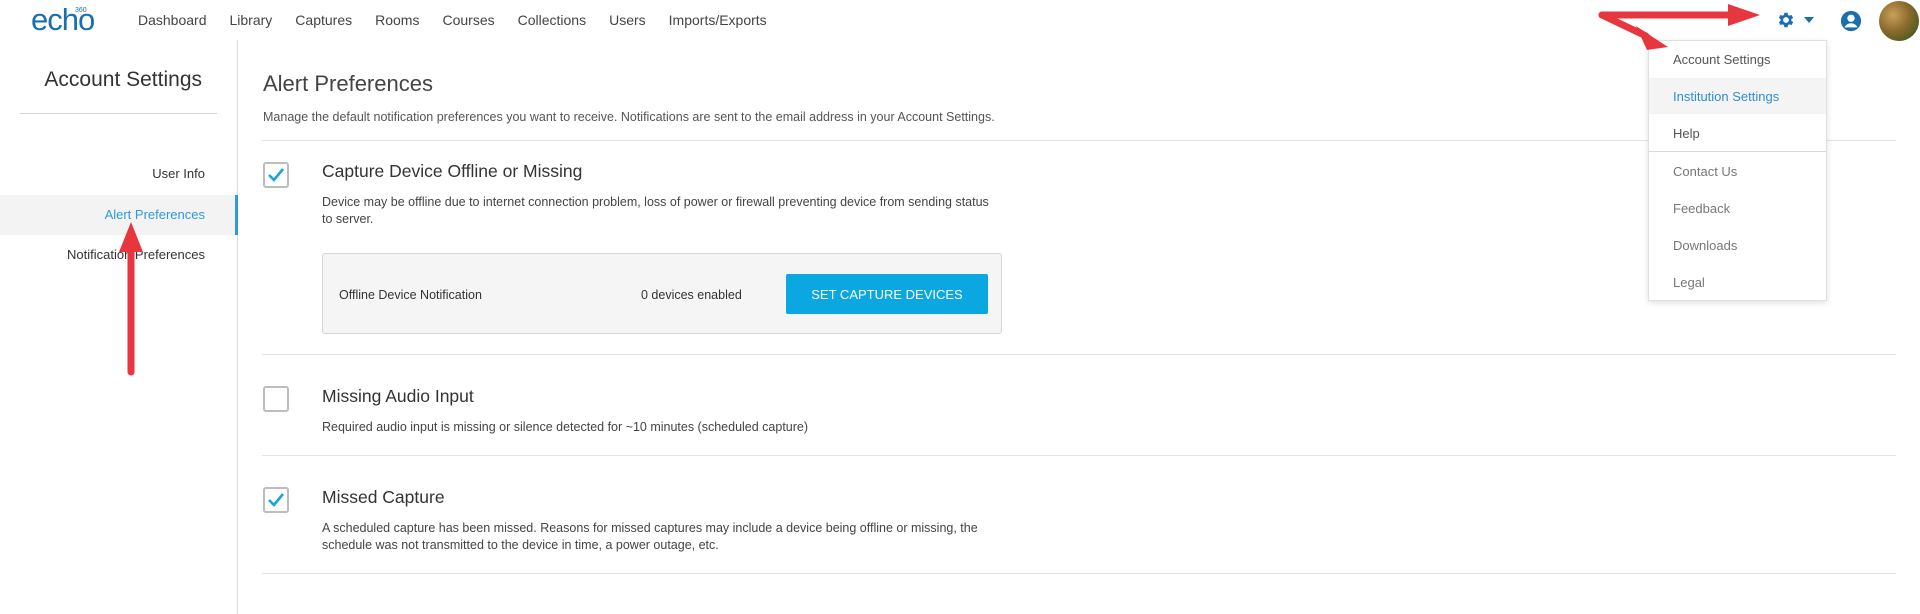  Describe the element at coordinates (397, 20) in the screenshot. I see `nav-link-rooms: Rooms` at that location.